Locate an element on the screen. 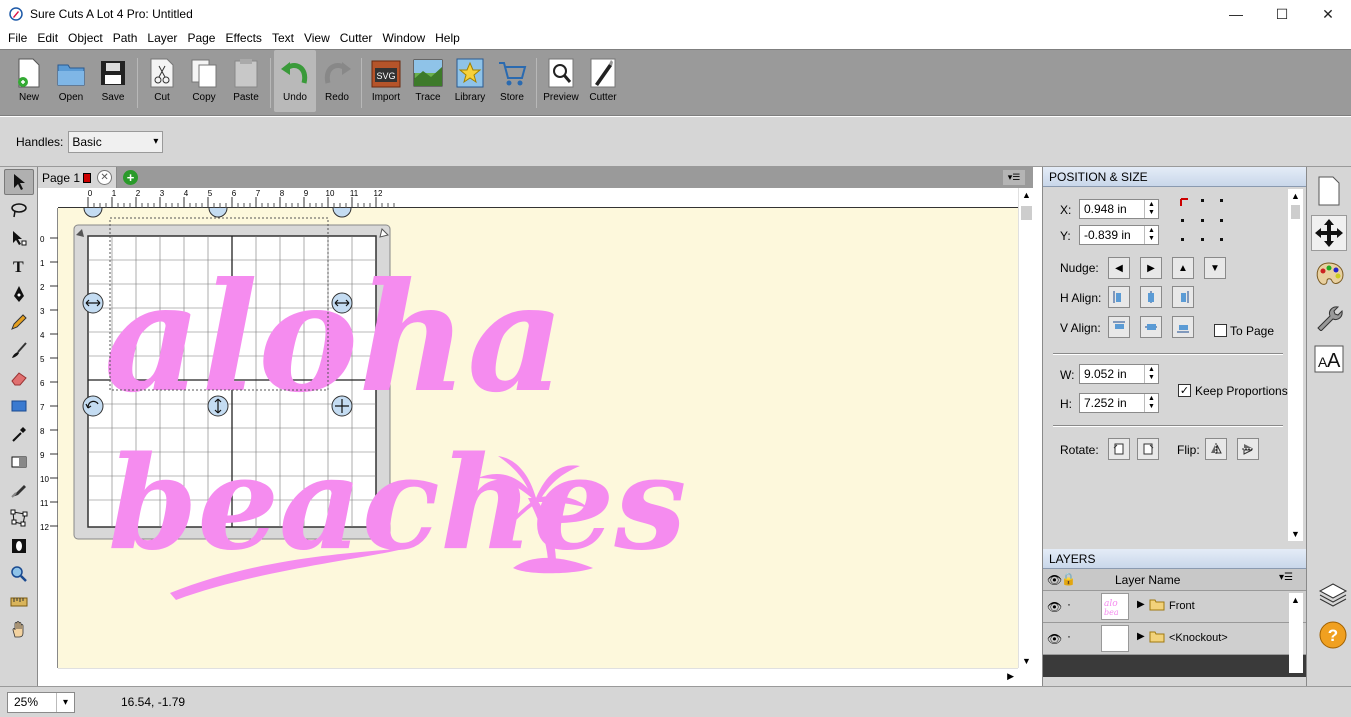 This screenshot has width=1351, height=717. add-page-icon: + is located at coordinates (131, 177).